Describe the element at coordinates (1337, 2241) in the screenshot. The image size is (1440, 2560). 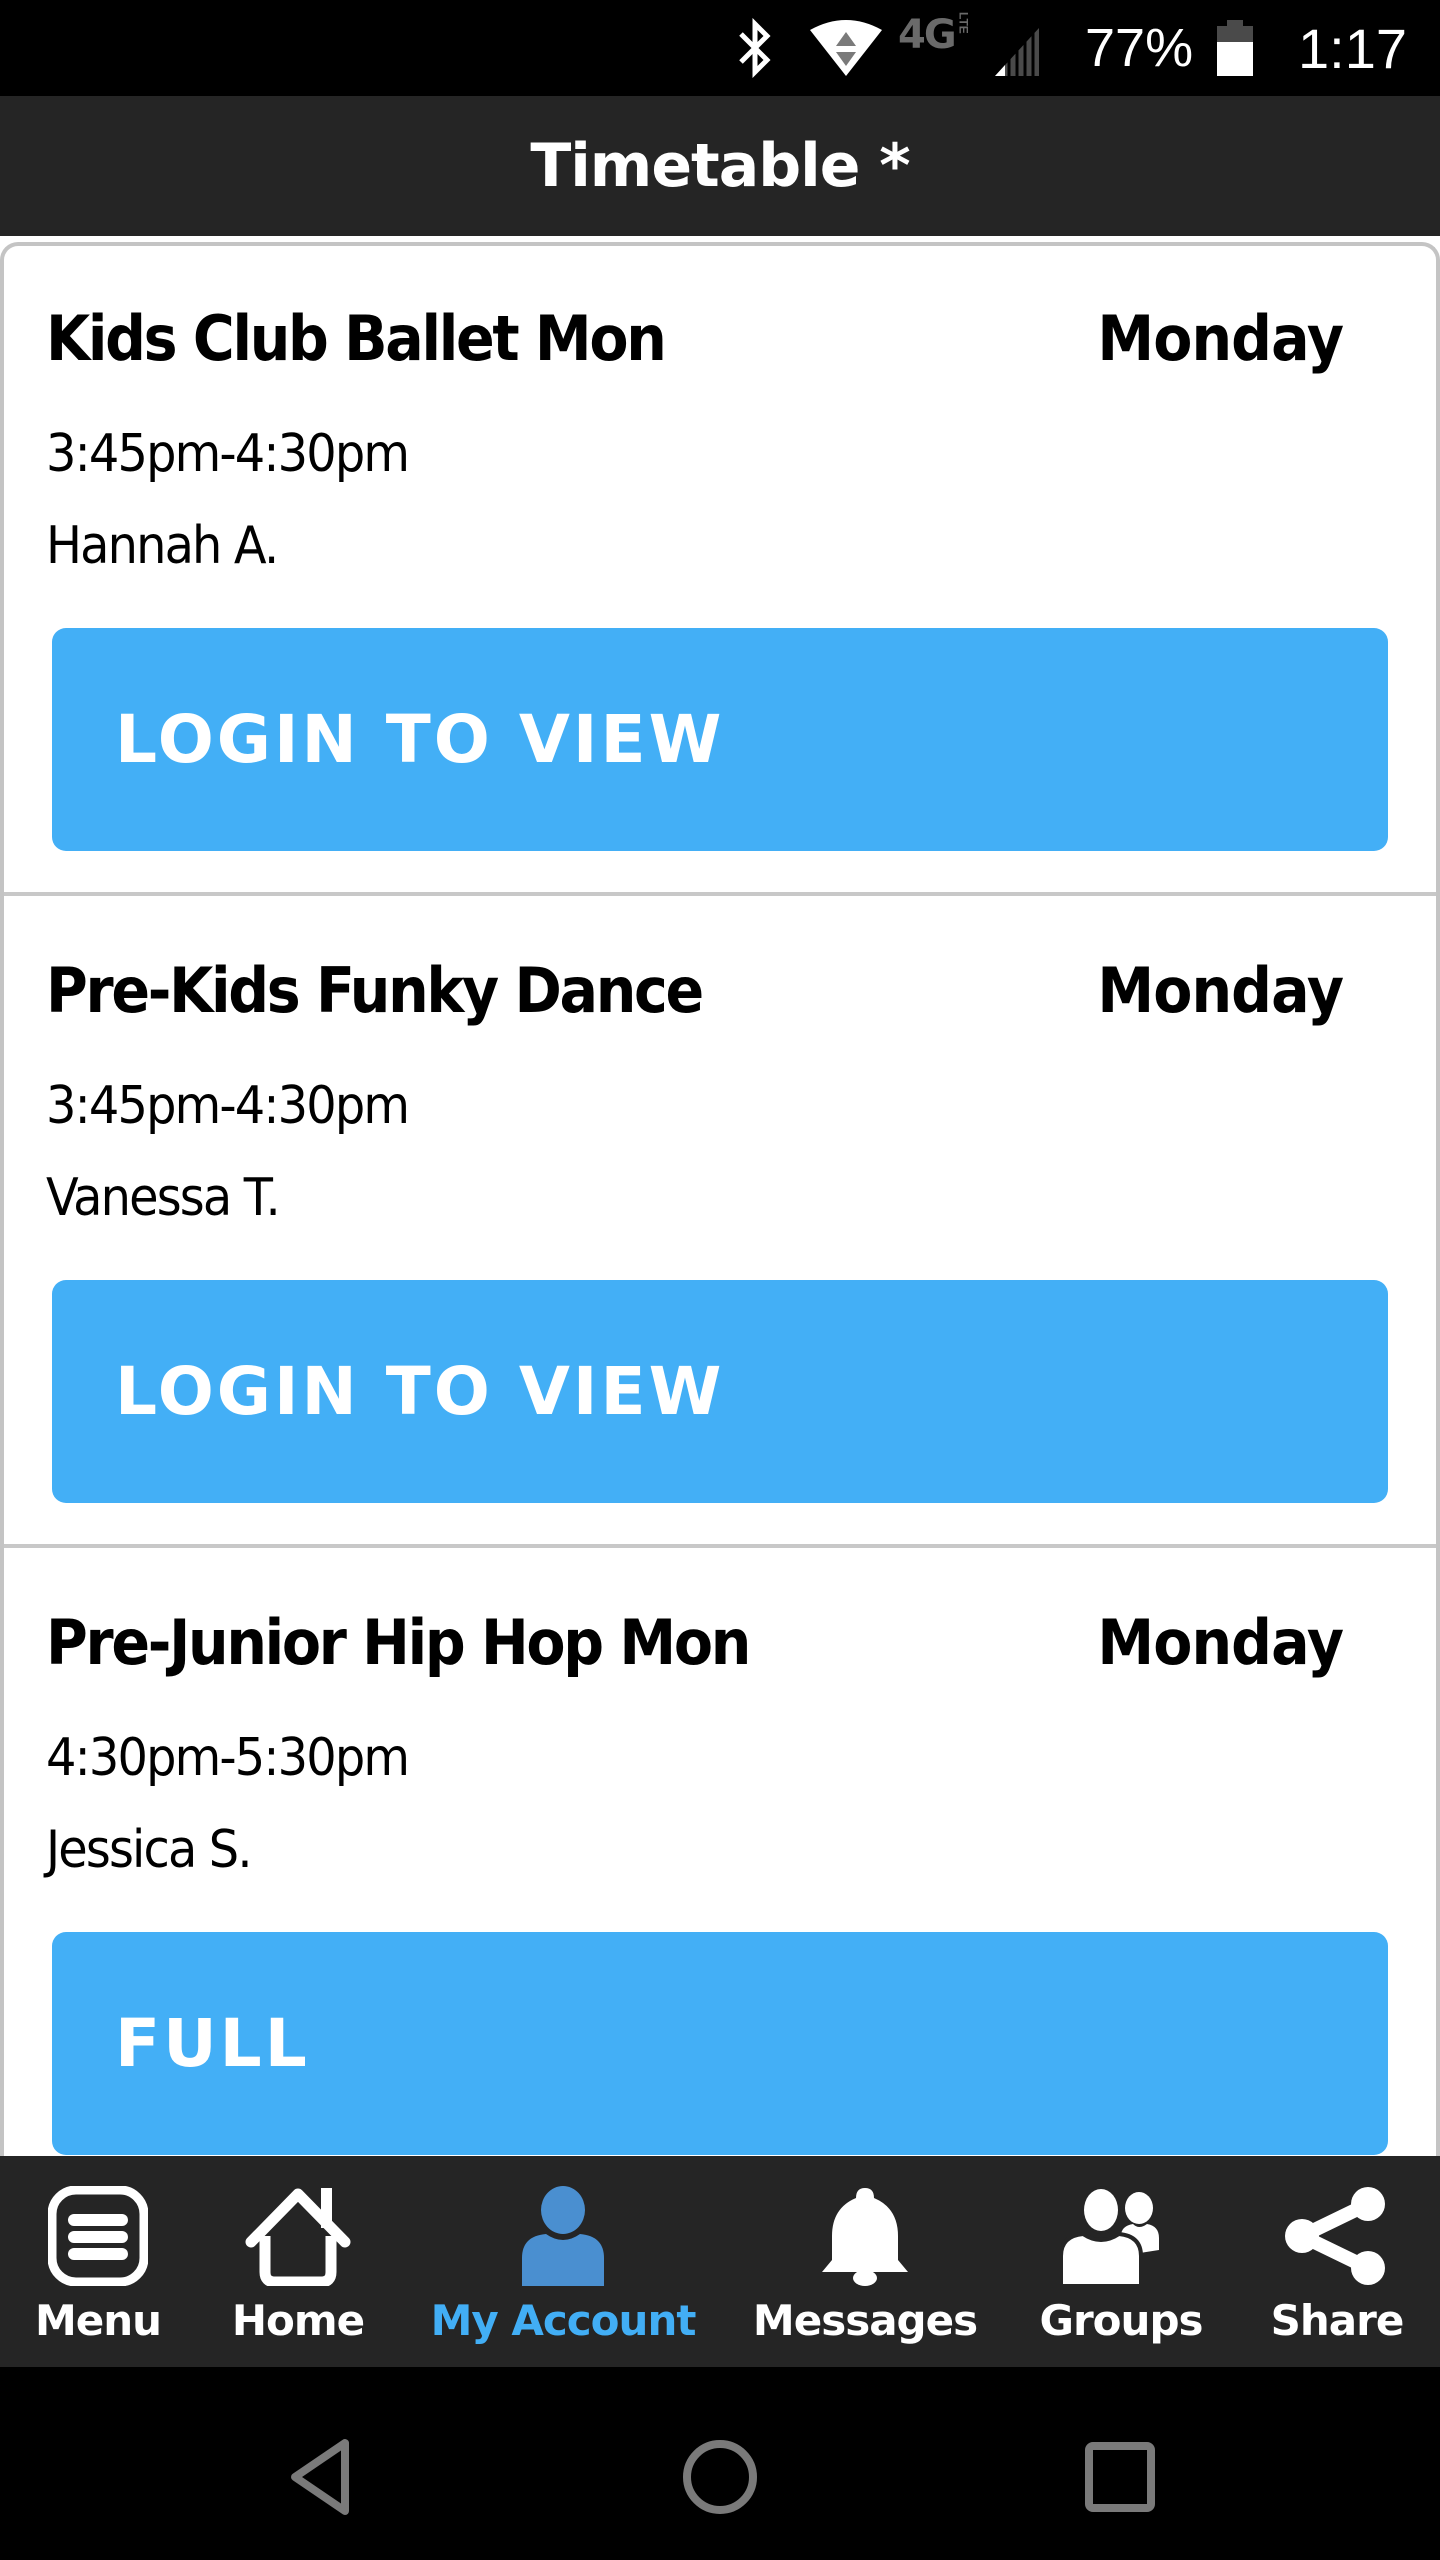
I see `share-icon` at that location.